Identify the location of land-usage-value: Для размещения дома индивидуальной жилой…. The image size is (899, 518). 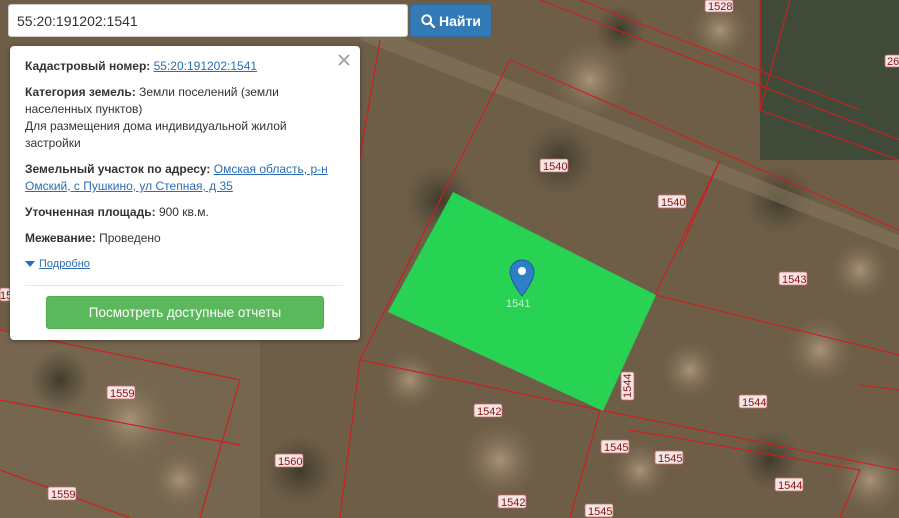
(156, 134).